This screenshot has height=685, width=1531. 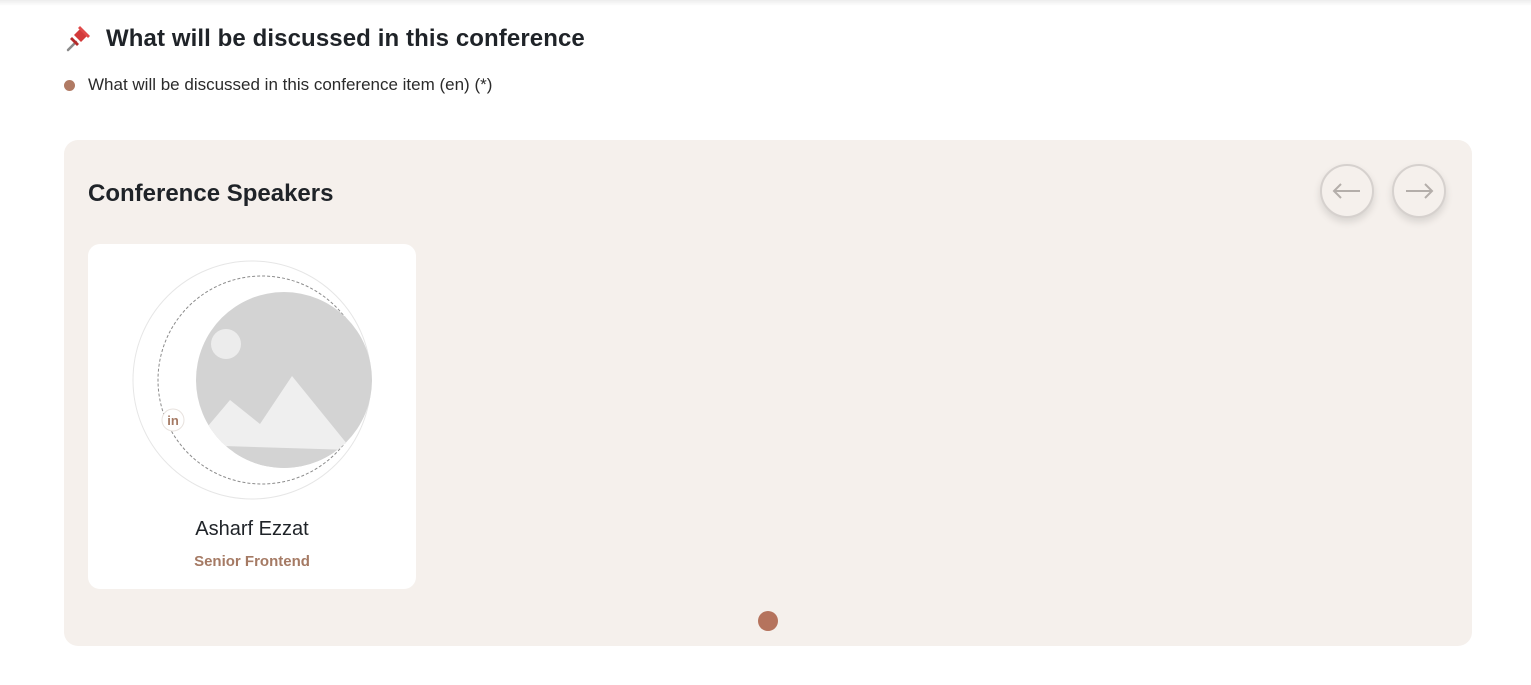 I want to click on speaker-name: Asharf Ezzat, so click(x=252, y=529).